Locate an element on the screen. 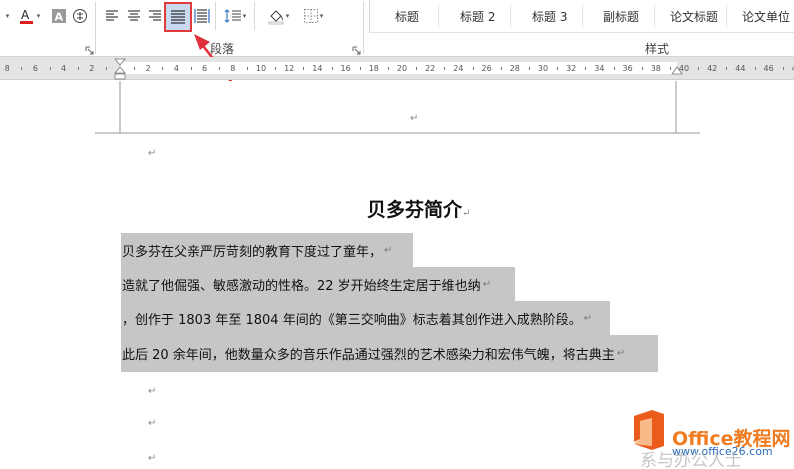  ruler-tick-label: 48 is located at coordinates (792, 68).